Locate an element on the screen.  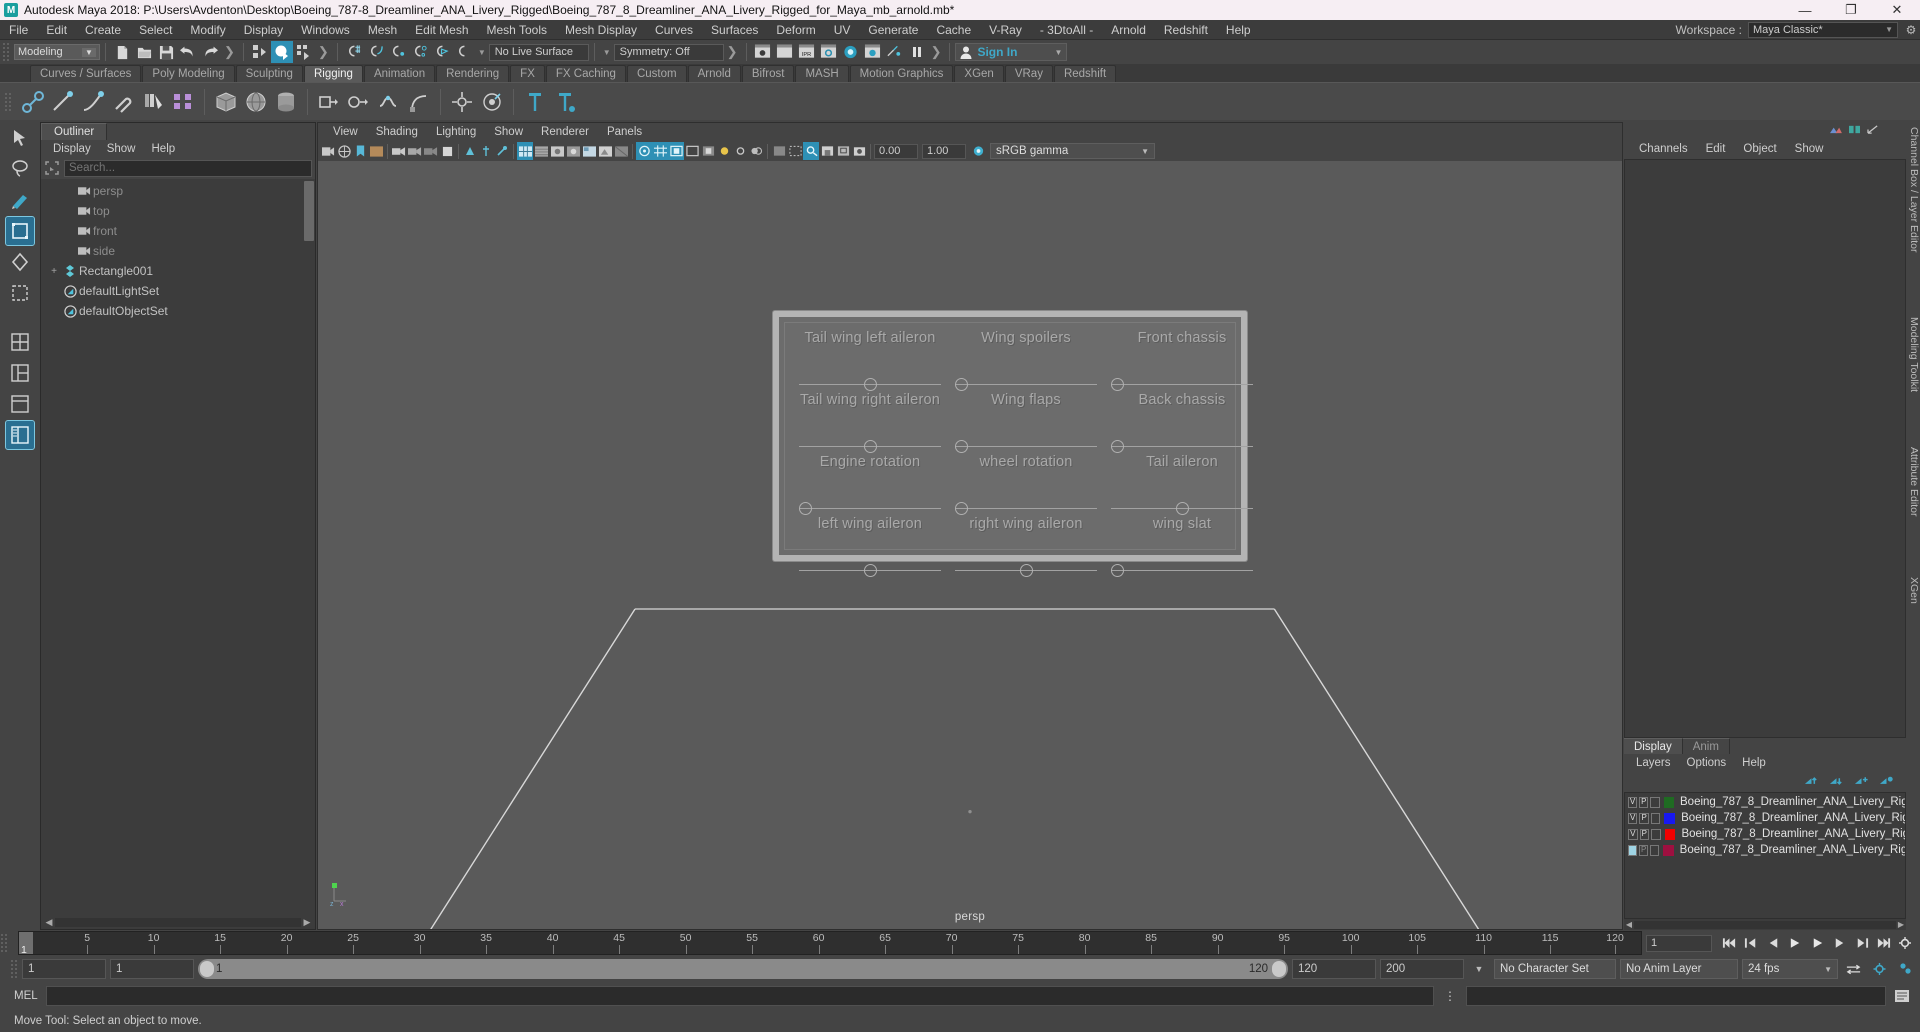
shelf-tab-poly-modeling: Poly Modeling is located at coordinates (188, 73).